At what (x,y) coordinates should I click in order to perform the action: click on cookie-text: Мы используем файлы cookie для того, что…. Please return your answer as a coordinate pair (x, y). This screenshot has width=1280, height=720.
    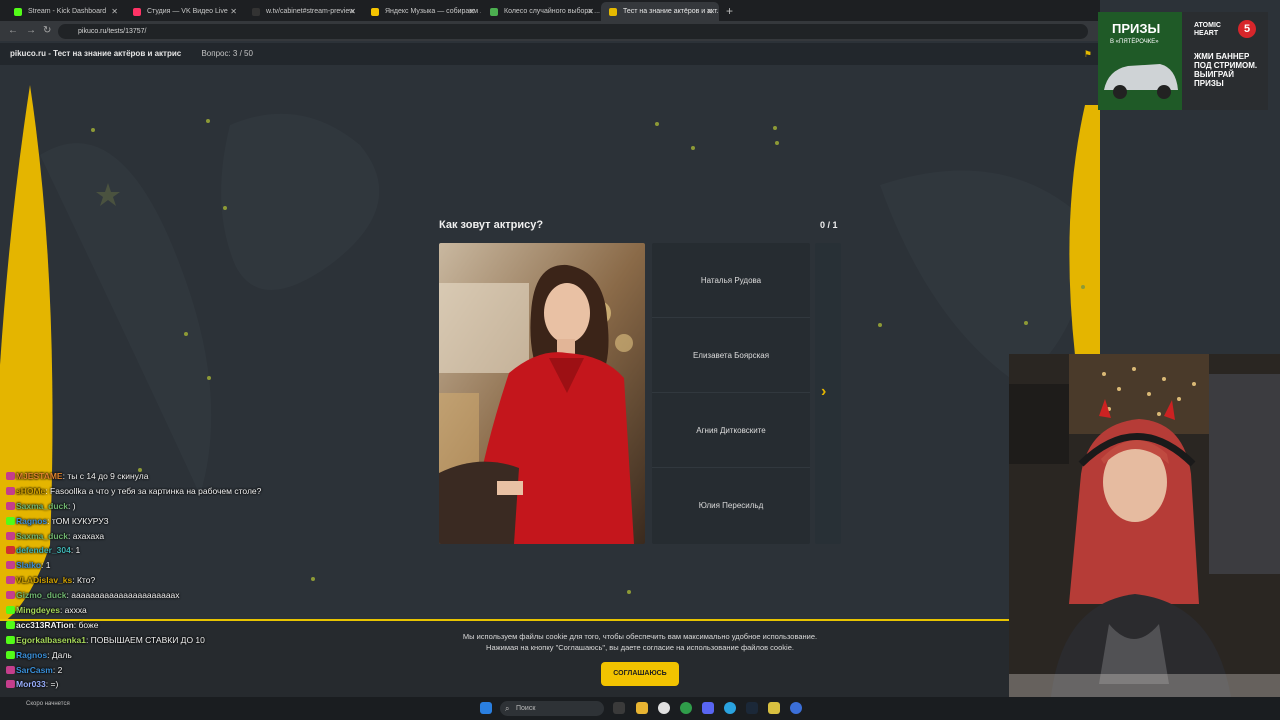
    Looking at the image, I should click on (640, 642).